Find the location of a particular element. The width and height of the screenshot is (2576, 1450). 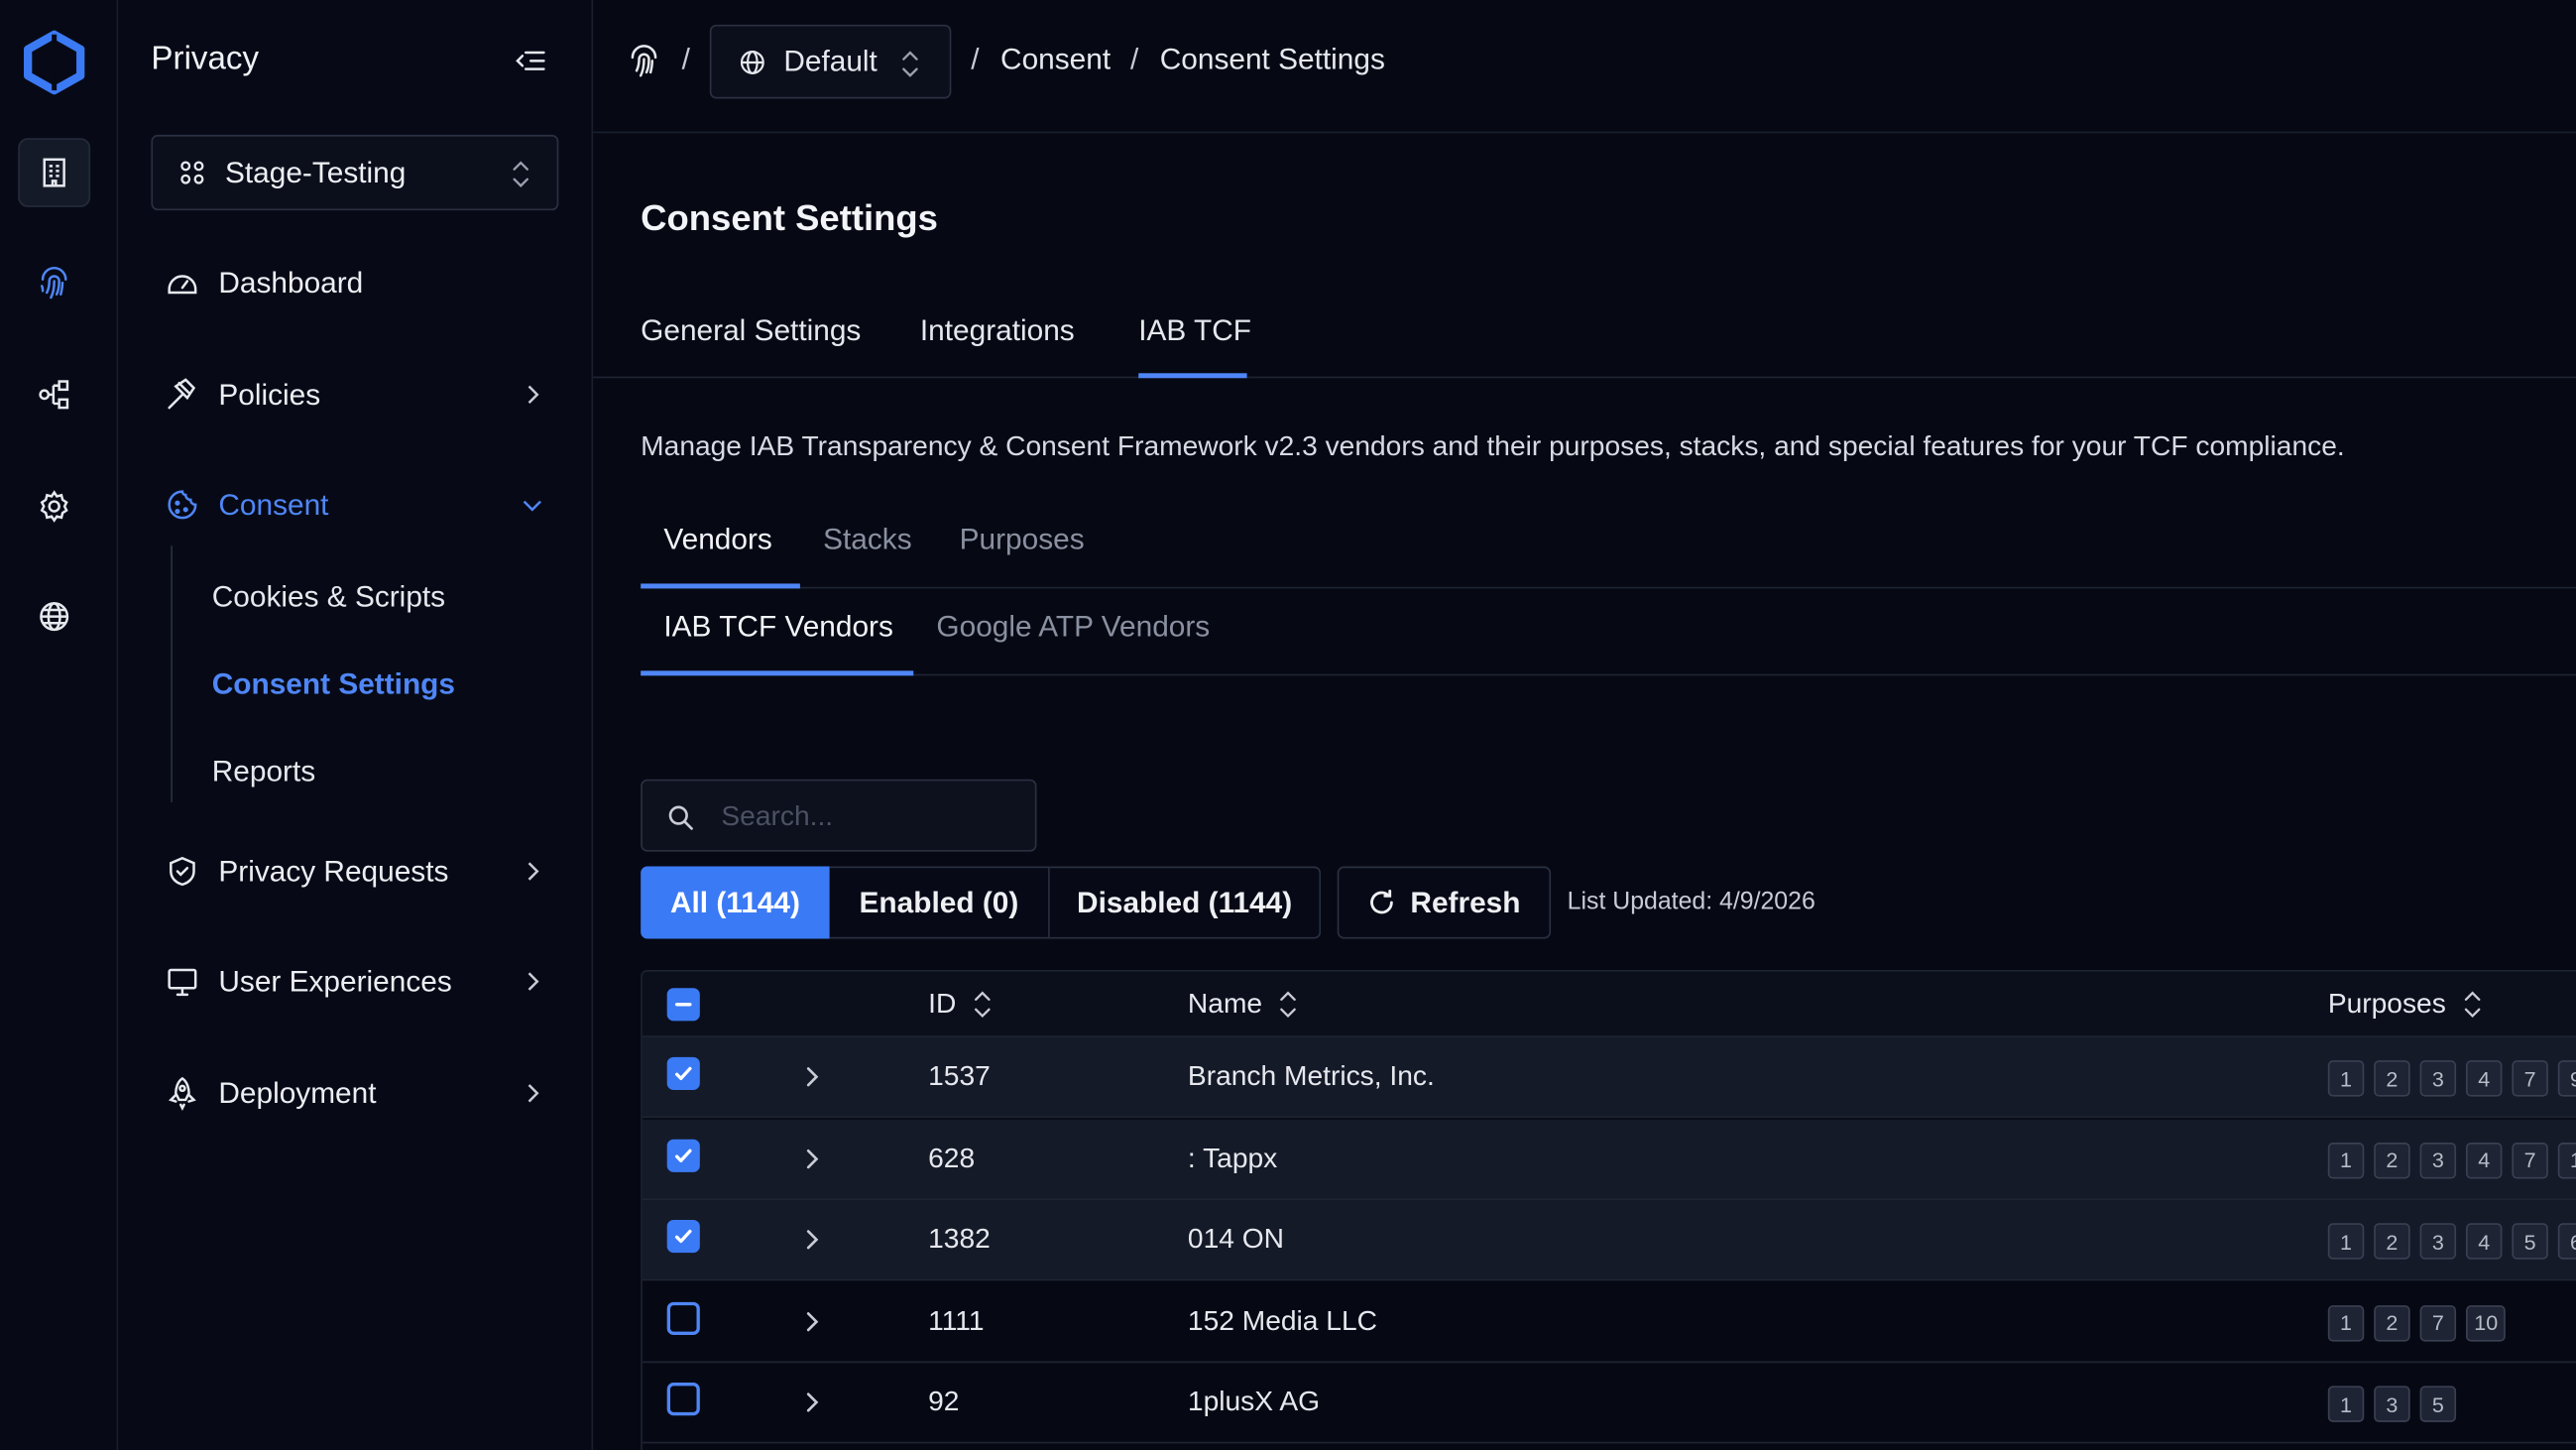

table-row: 628: Tappx123471 is located at coordinates (1609, 1159).